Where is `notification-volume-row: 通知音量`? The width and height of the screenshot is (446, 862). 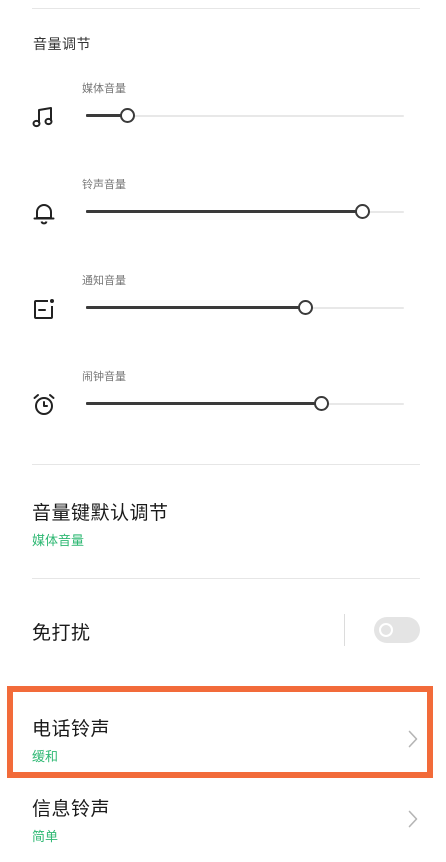 notification-volume-row: 通知音量 is located at coordinates (223, 307).